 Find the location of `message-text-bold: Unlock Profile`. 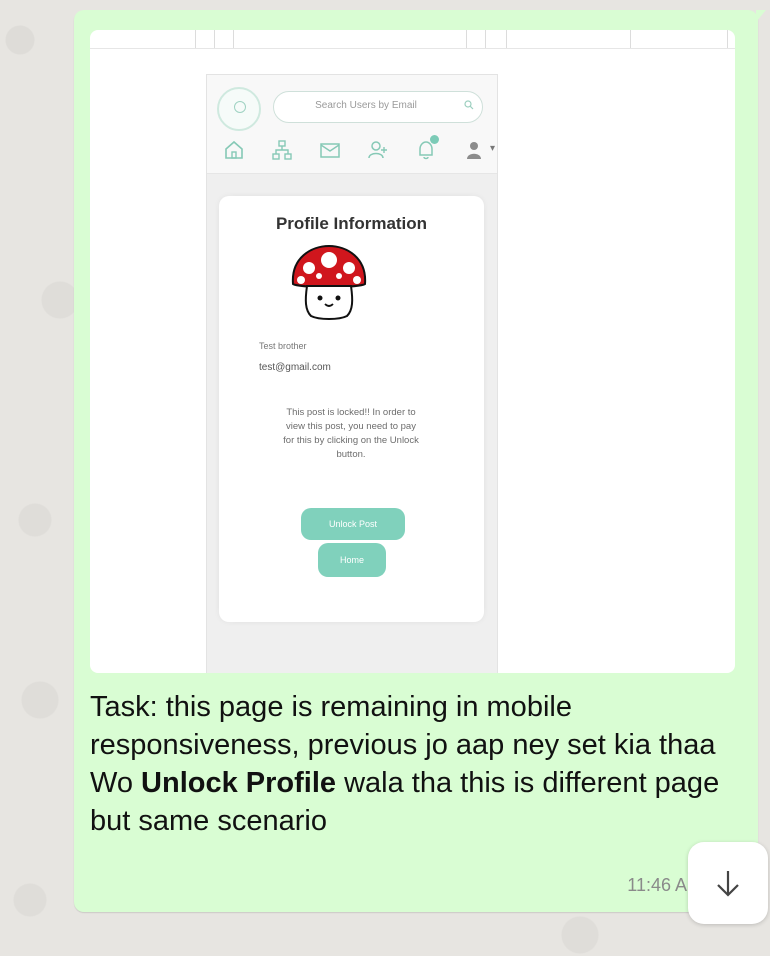

message-text-bold: Unlock Profile is located at coordinates (239, 783).